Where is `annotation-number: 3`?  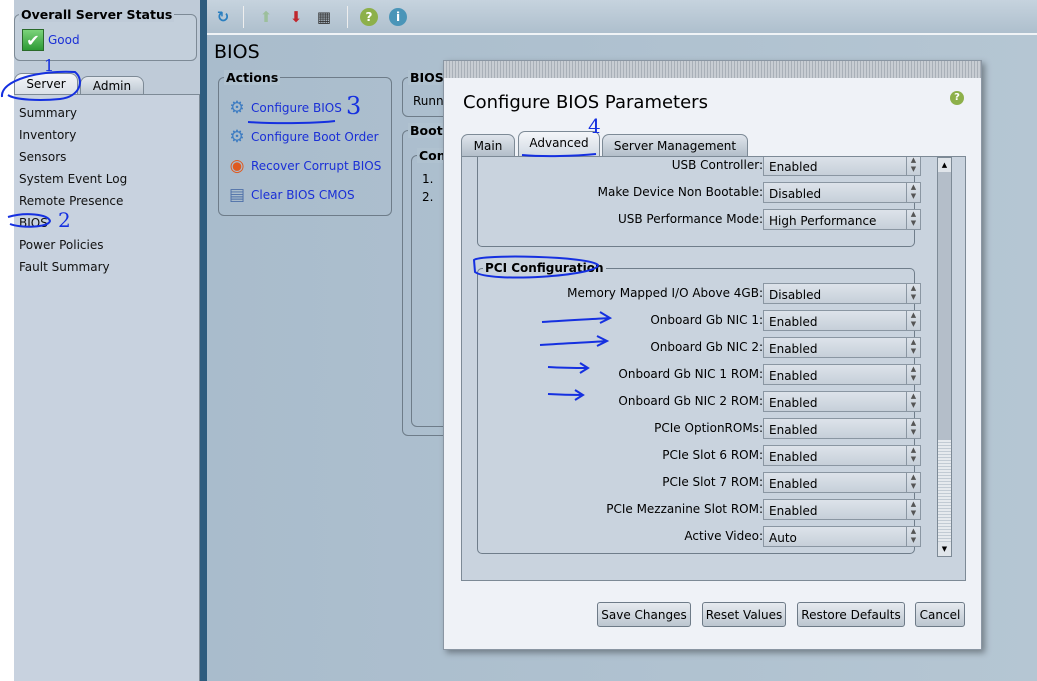 annotation-number: 3 is located at coordinates (354, 106).